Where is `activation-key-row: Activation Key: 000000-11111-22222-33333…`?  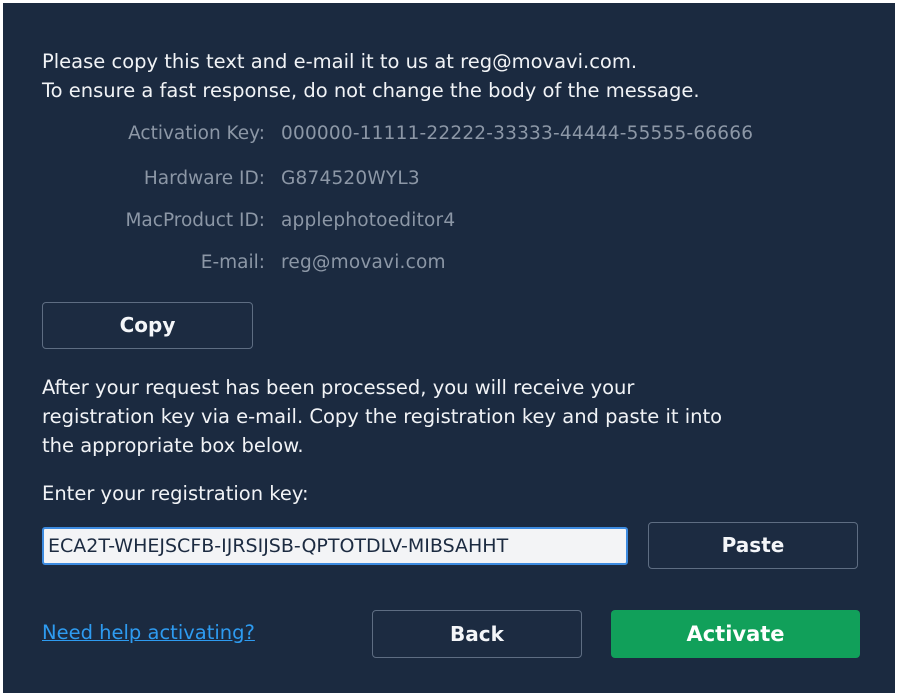
activation-key-row: Activation Key: 000000-11111-22222-33333… is located at coordinates (449, 134).